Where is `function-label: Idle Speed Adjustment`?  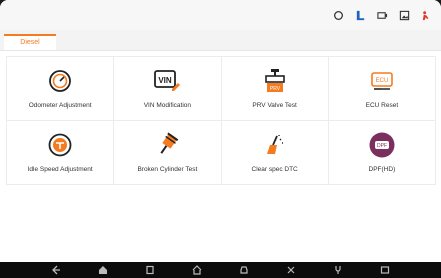 function-label: Idle Speed Adjustment is located at coordinates (60, 169).